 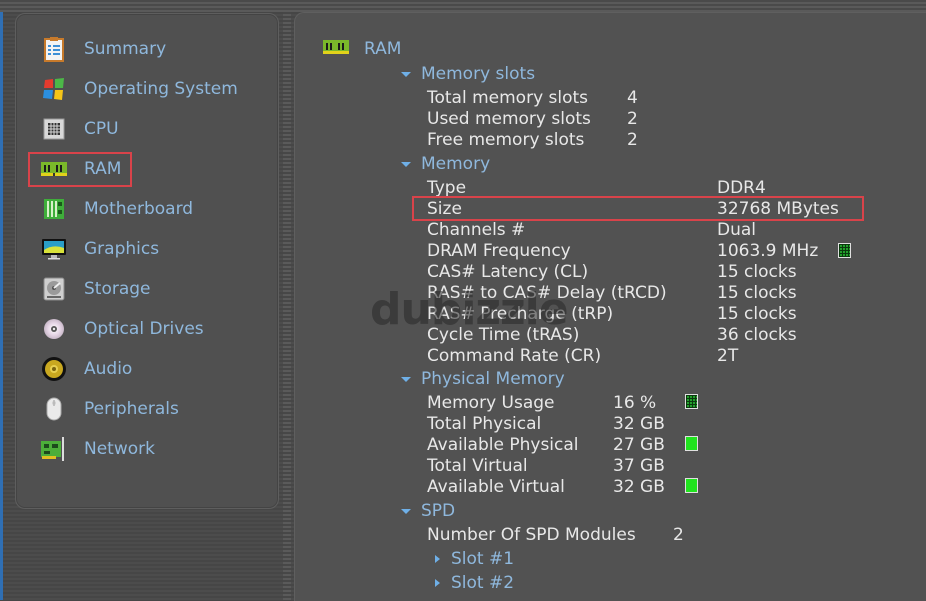 I want to click on page-title-text: RAM, so click(x=383, y=49).